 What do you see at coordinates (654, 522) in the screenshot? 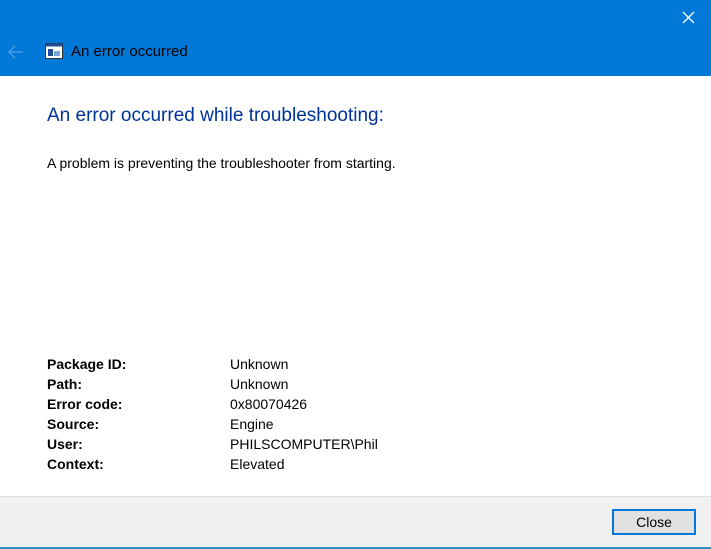
I see `close-button: Close` at bounding box center [654, 522].